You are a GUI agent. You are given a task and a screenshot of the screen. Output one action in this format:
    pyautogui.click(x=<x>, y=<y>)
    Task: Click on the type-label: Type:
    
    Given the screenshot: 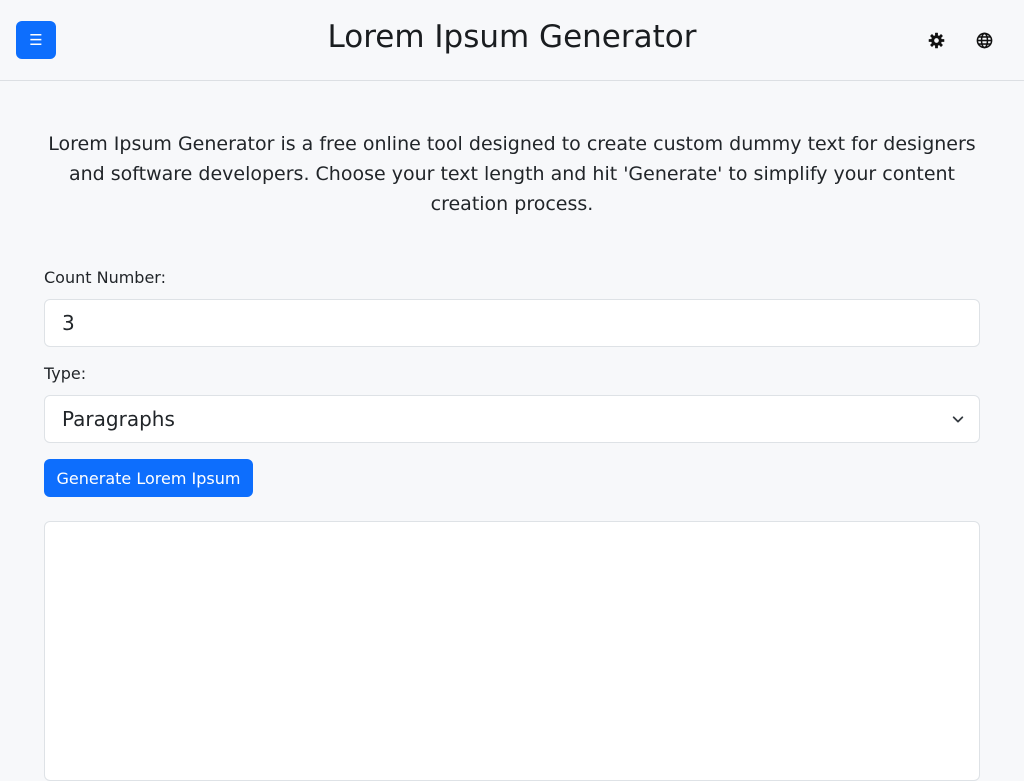 What is the action you would take?
    pyautogui.click(x=65, y=373)
    